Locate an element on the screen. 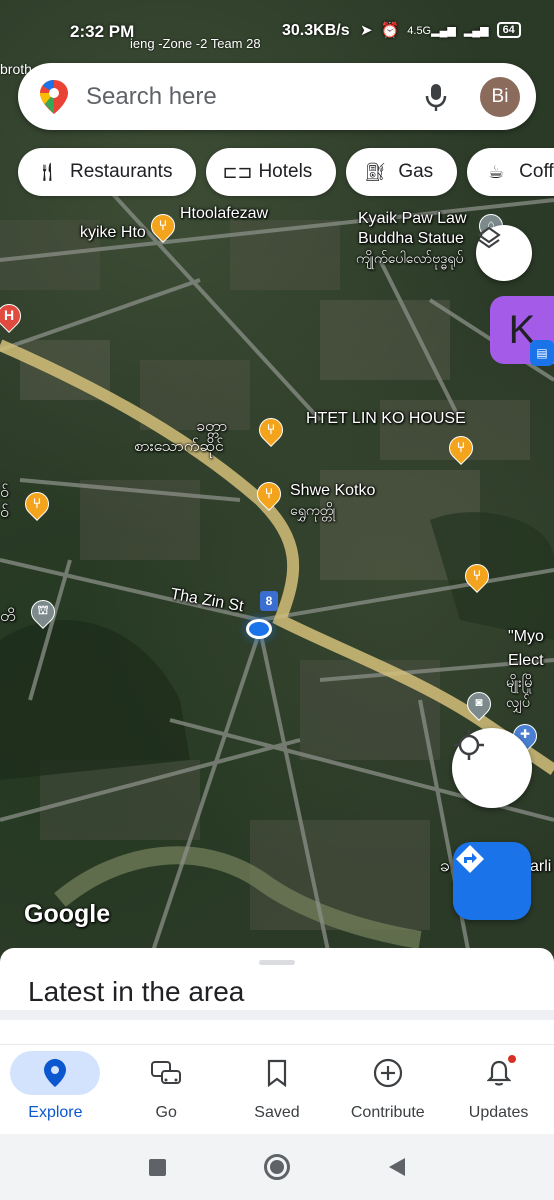 The width and height of the screenshot is (554, 1200). hospital-poi: H is located at coordinates (13, 317).